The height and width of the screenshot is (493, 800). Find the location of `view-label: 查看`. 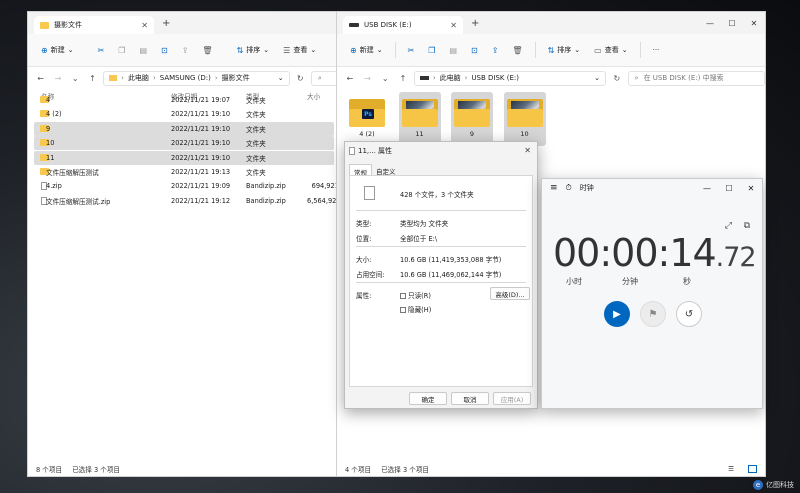

view-label: 查看 is located at coordinates (611, 50).